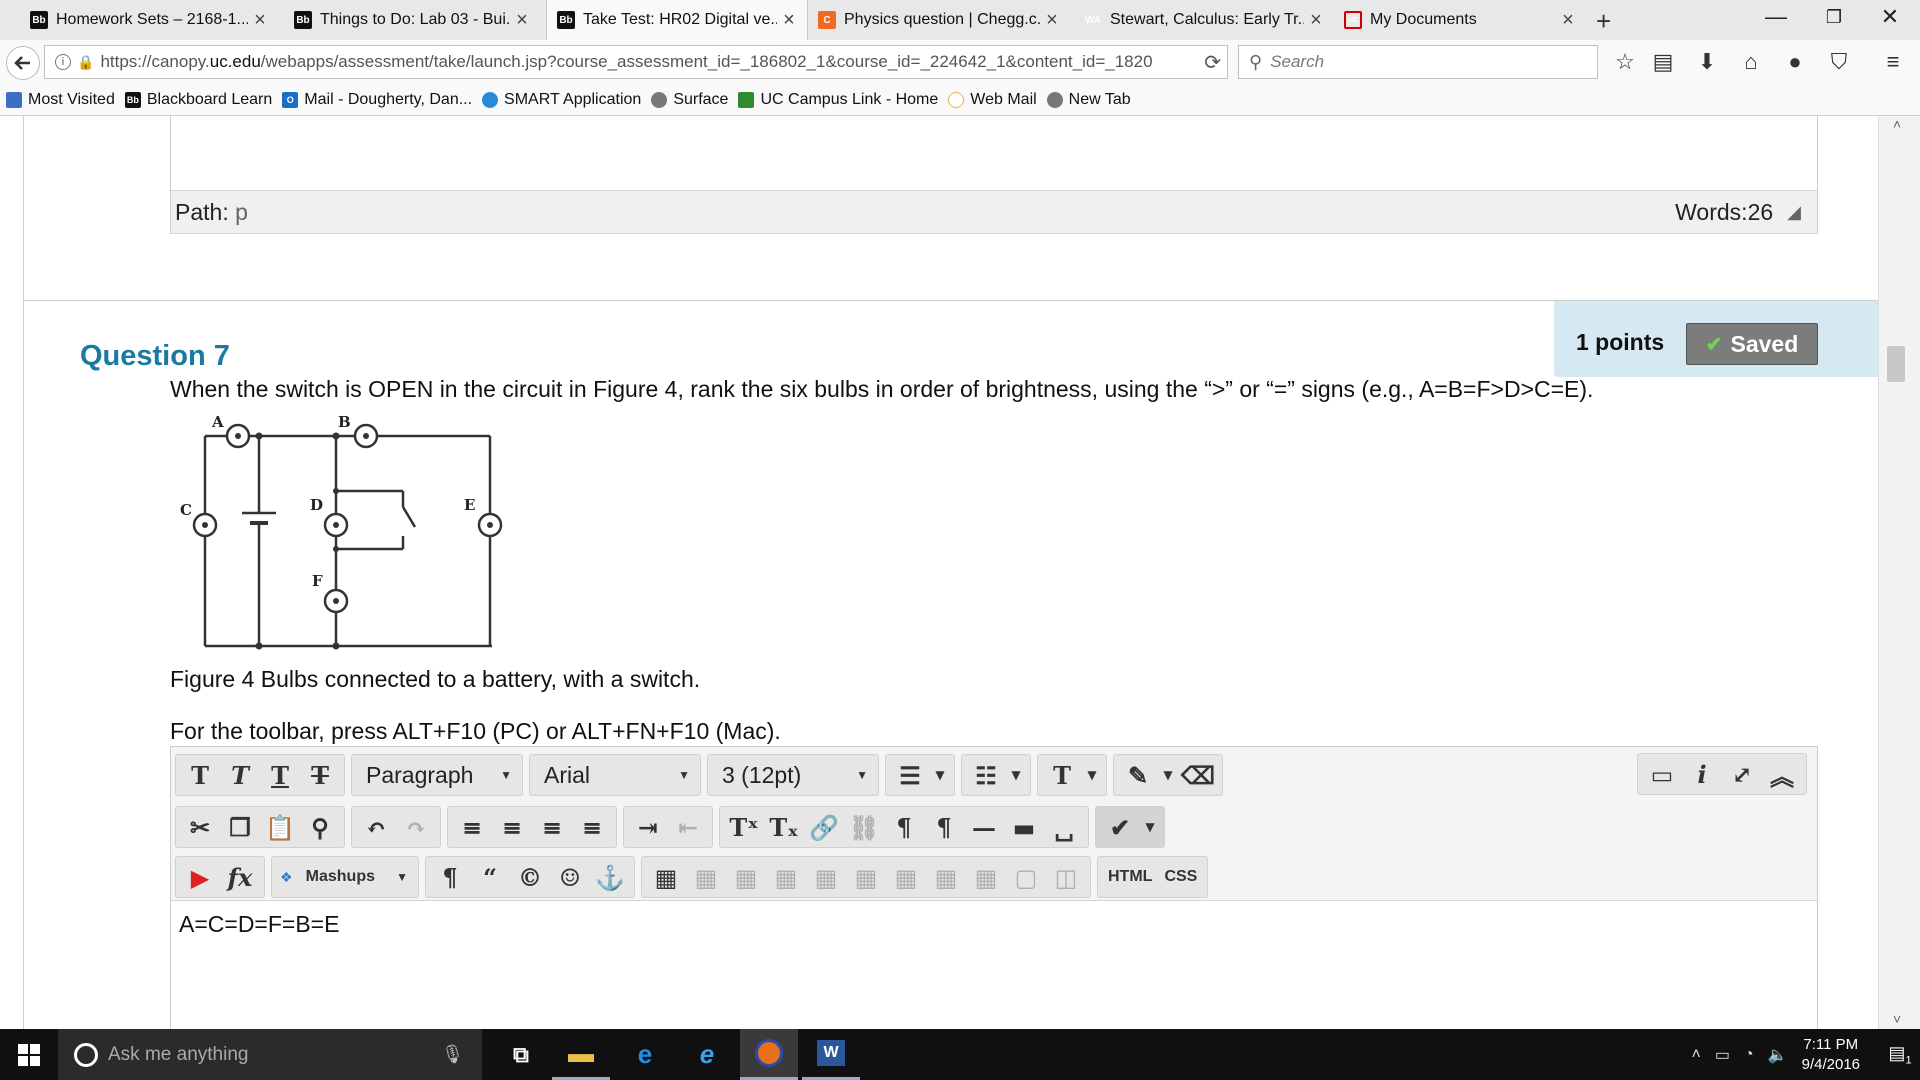 This screenshot has height=1080, width=1920. What do you see at coordinates (1839, 62) in the screenshot?
I see `pocket-icon: ⛉` at bounding box center [1839, 62].